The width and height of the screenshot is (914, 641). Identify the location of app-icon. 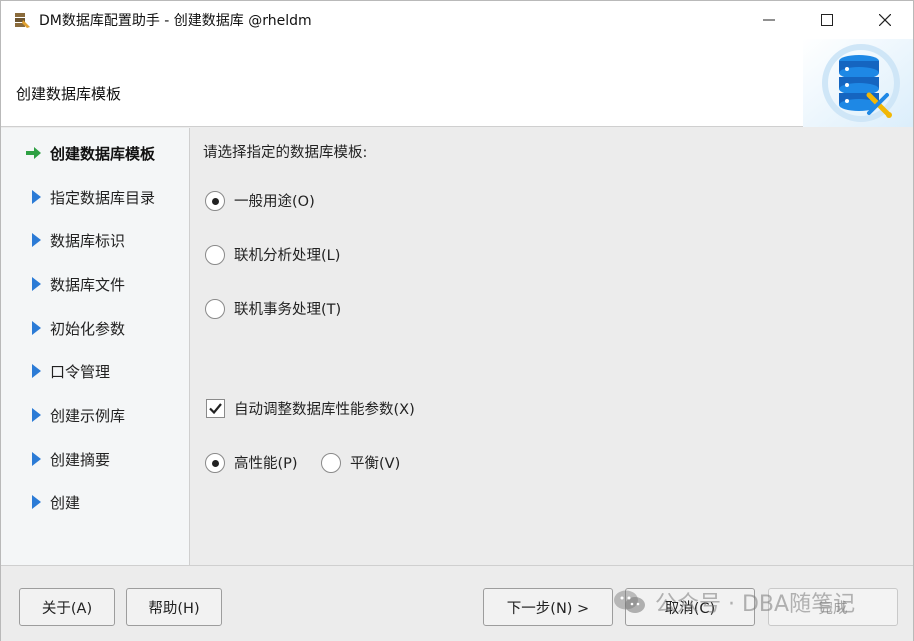
(22, 20).